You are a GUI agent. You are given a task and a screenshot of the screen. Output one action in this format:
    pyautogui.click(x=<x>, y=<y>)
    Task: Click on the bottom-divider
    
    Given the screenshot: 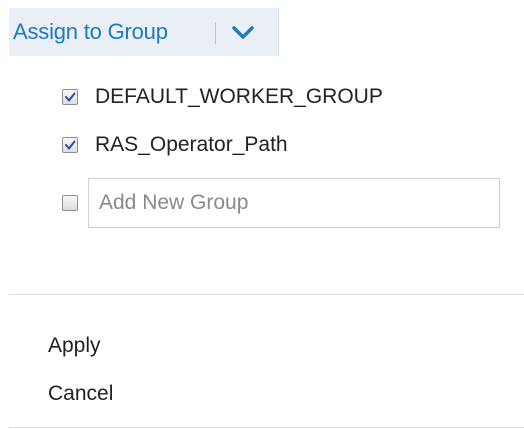 What is the action you would take?
    pyautogui.click(x=266, y=427)
    